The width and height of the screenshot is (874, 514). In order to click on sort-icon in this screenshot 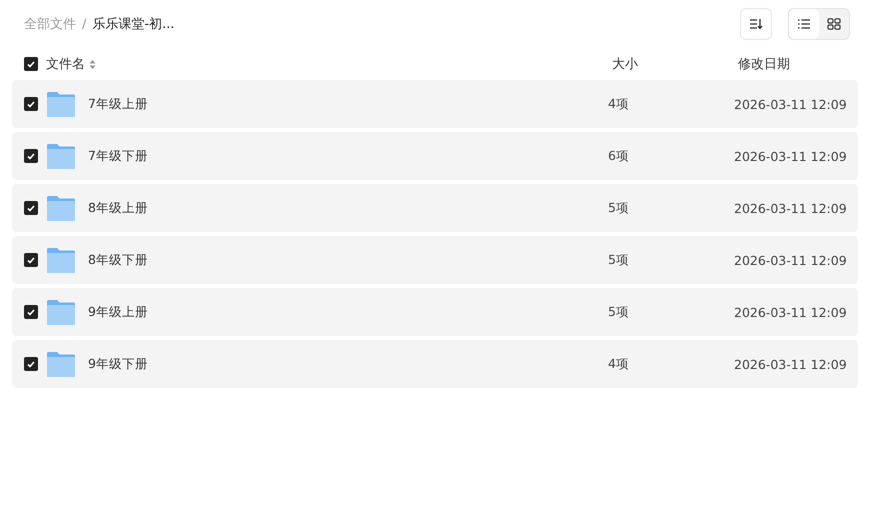, I will do `click(756, 24)`.